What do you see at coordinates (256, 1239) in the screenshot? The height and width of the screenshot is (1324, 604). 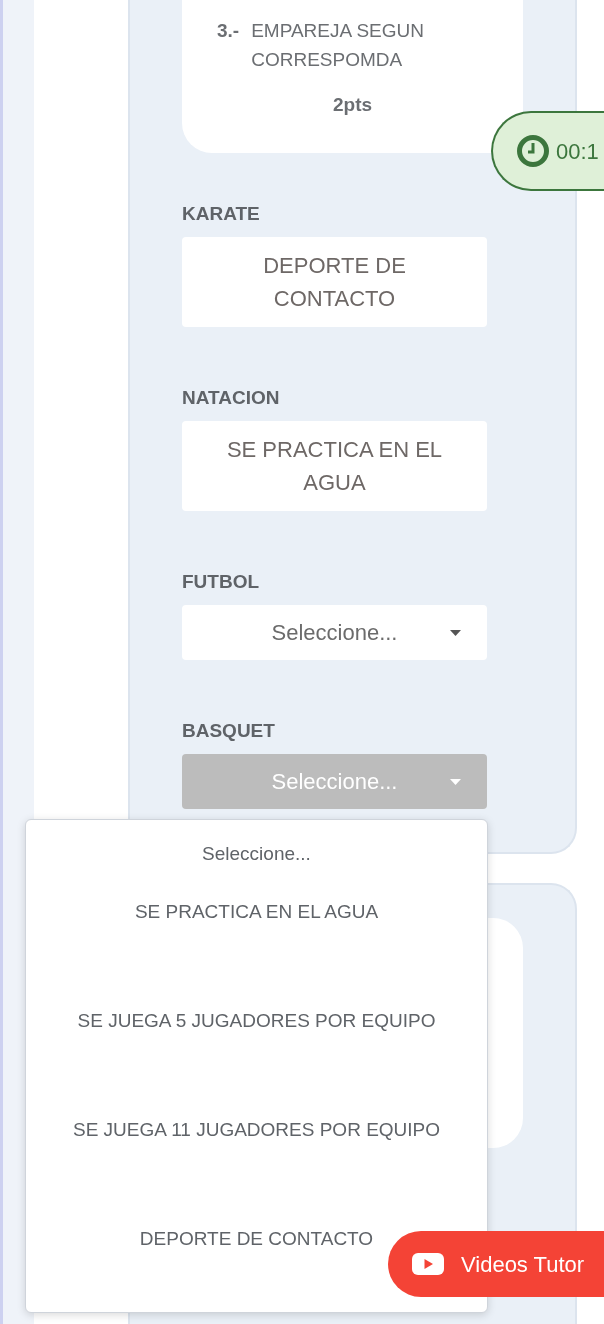 I see `dropdown-option: DEPORTE DE CONTACTO` at bounding box center [256, 1239].